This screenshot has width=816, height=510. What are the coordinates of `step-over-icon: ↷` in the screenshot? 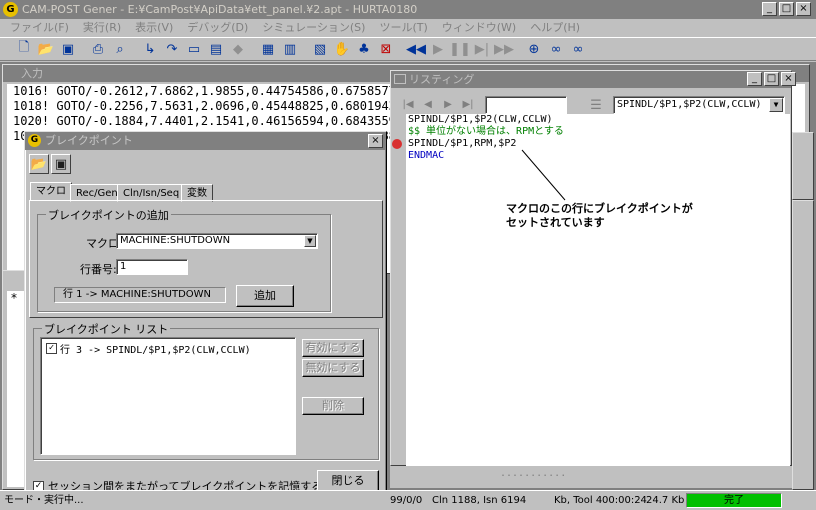 It's located at (172, 49).